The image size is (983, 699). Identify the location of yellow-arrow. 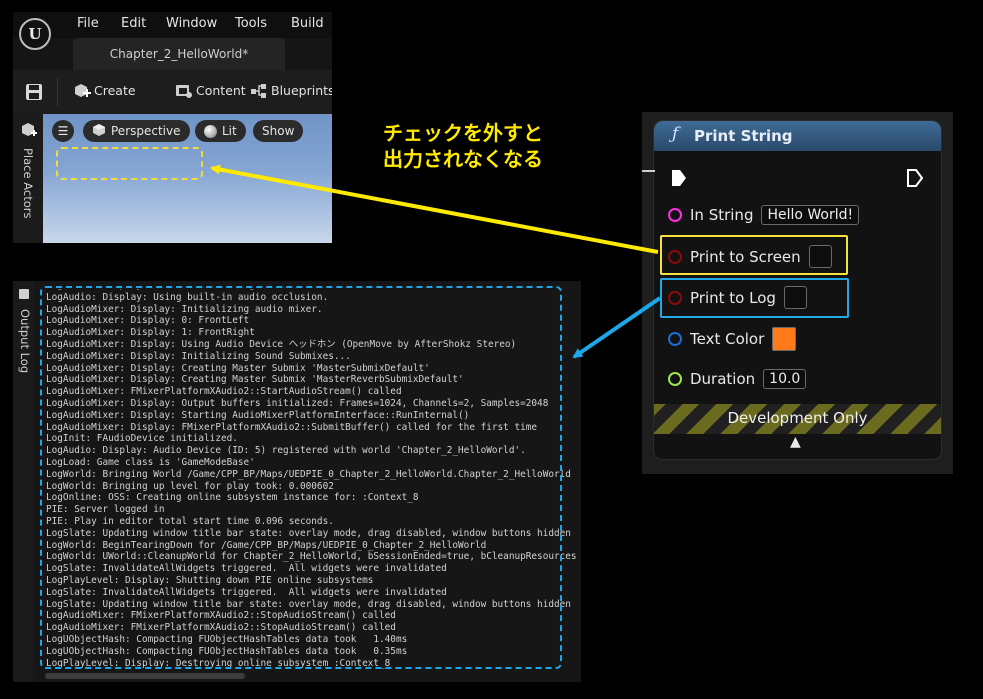
(434, 209).